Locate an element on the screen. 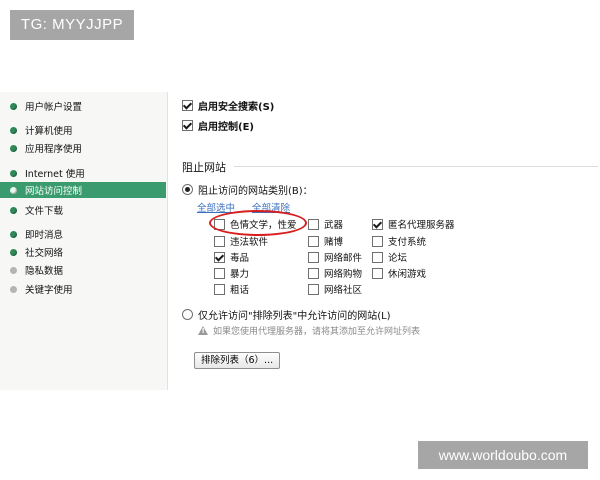 The height and width of the screenshot is (480, 600). sidebar-item-label: Internet 使用 is located at coordinates (55, 174).